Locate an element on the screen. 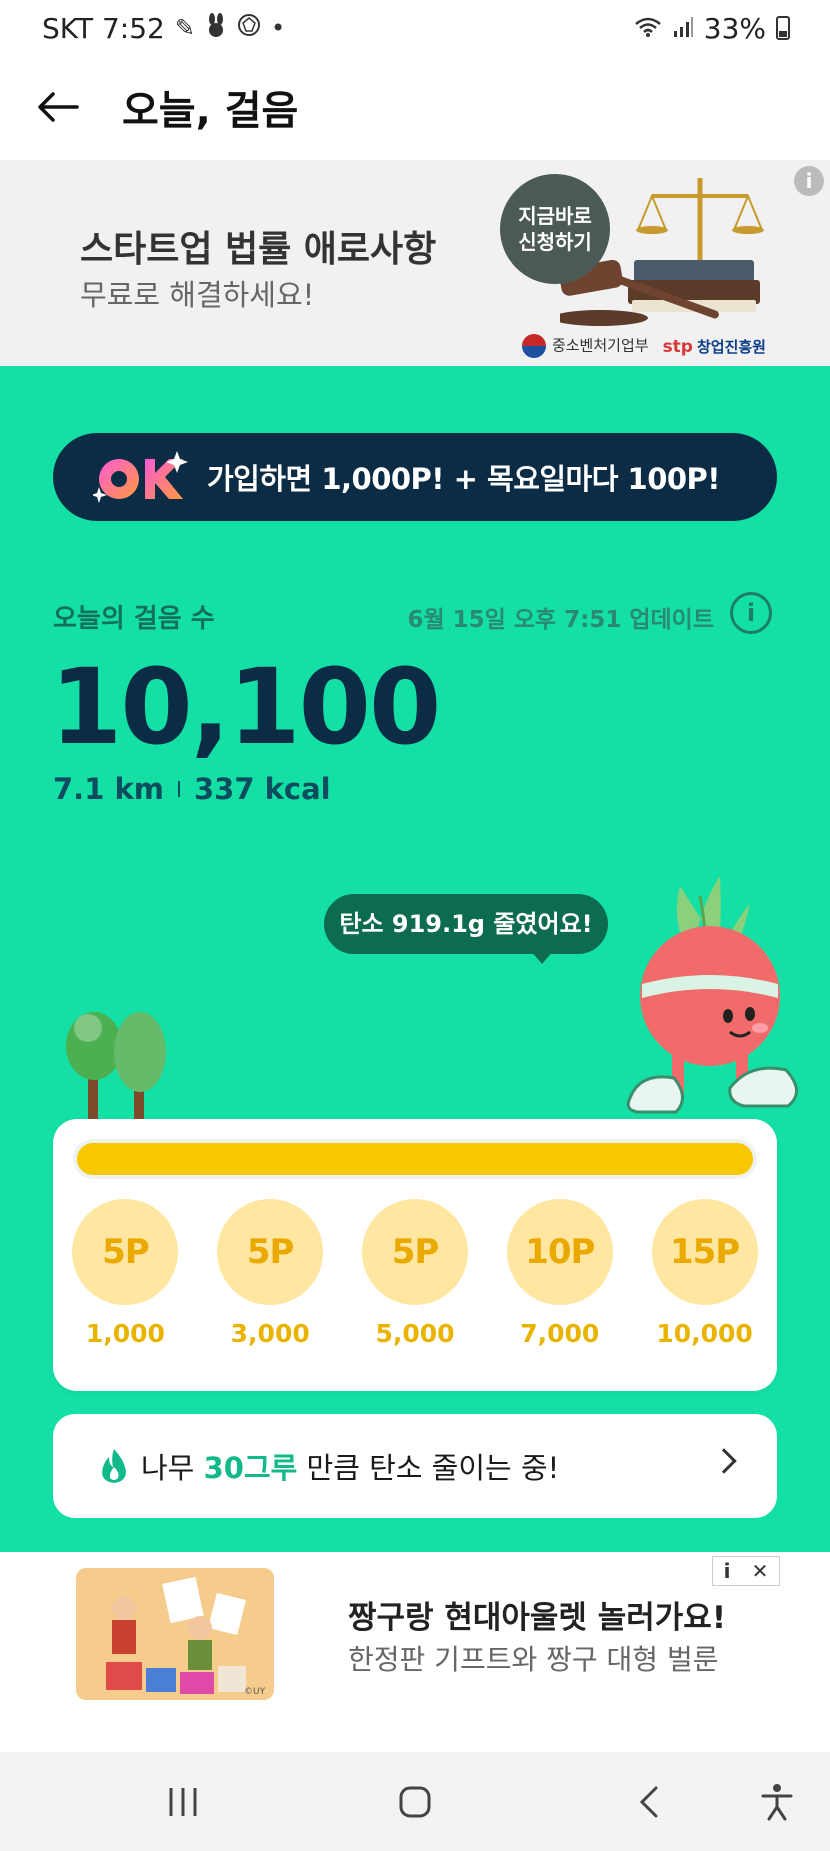 The height and width of the screenshot is (1851, 830). milestone-steps: 5,000 is located at coordinates (415, 1333).